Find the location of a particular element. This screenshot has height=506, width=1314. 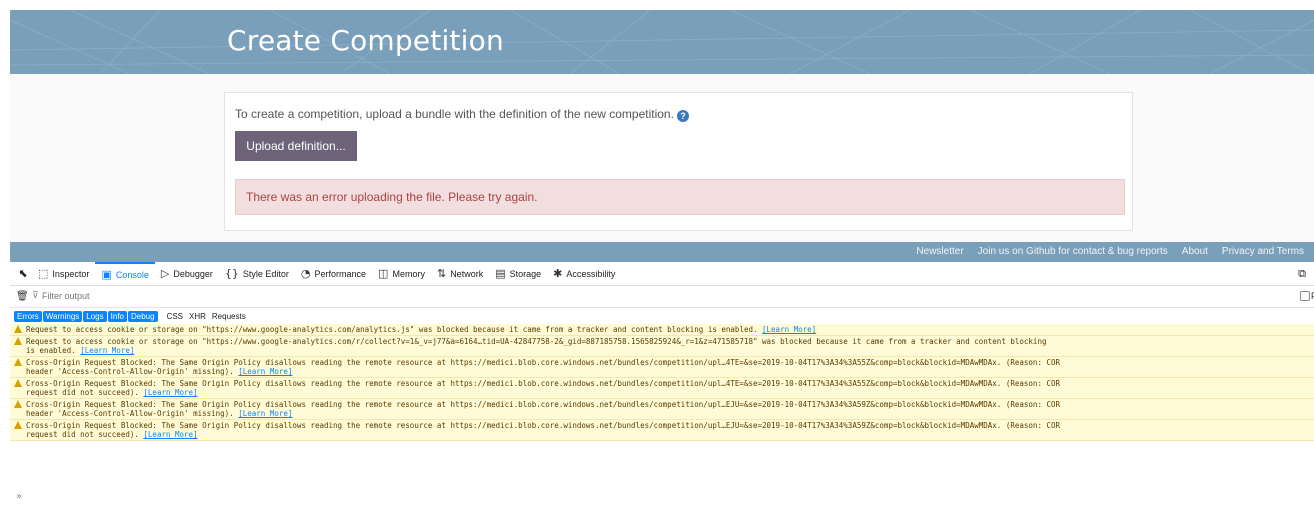

filter-info-button: Info is located at coordinates (117, 316).